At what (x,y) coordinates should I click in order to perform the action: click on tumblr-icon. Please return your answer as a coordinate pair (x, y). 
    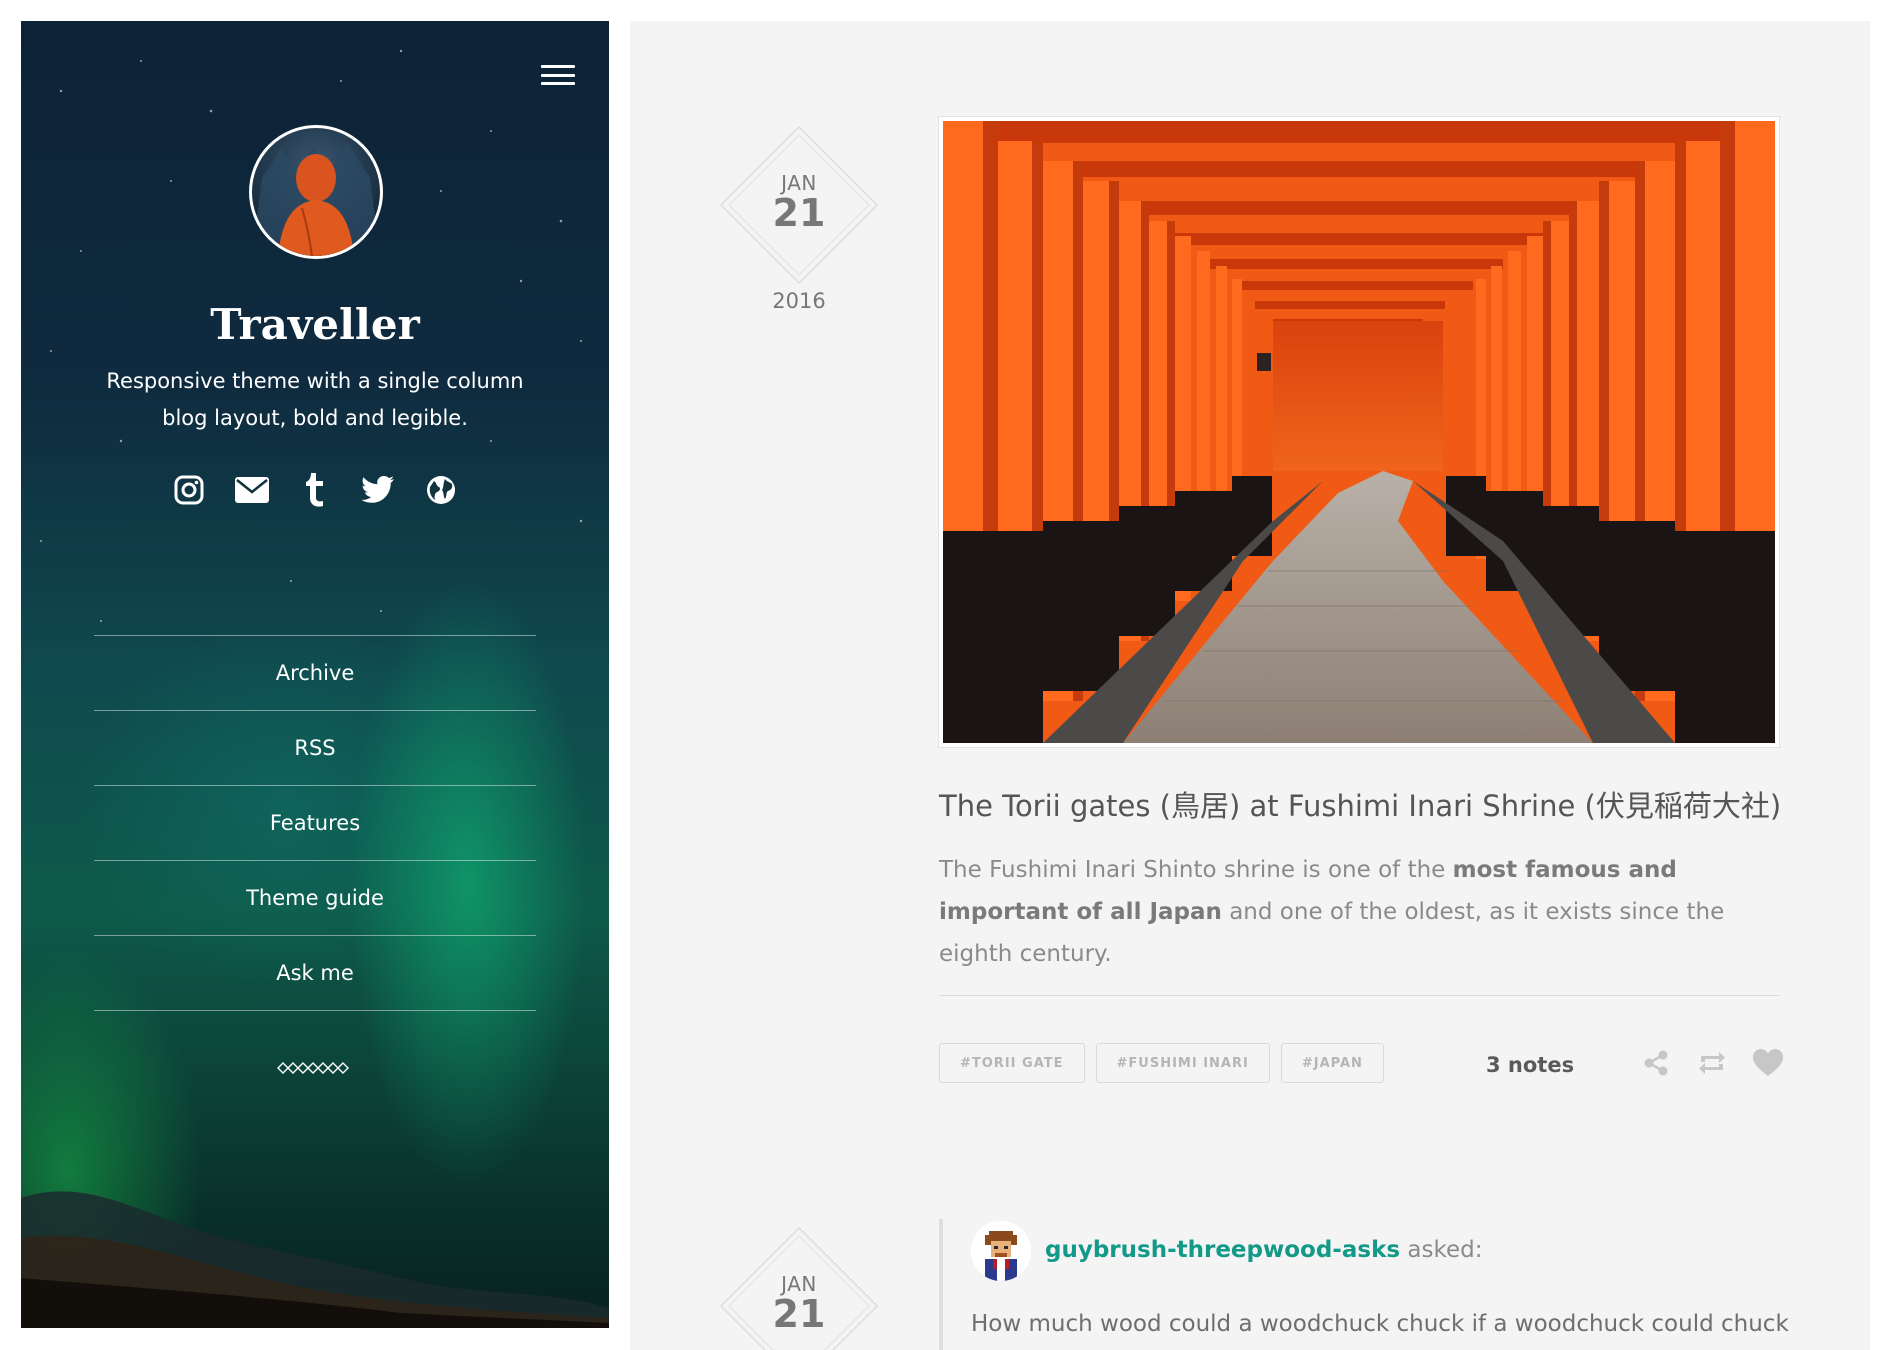
    Looking at the image, I should click on (315, 490).